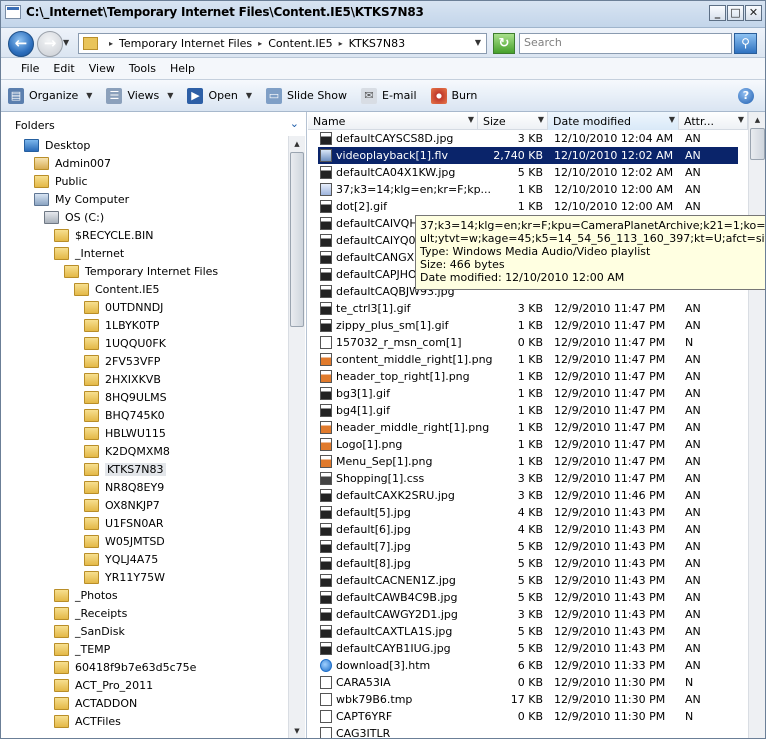  I want to click on file-row: default[8].jpg 5 KB 12/9/2010 11:43 PM AN, so click(528, 563).